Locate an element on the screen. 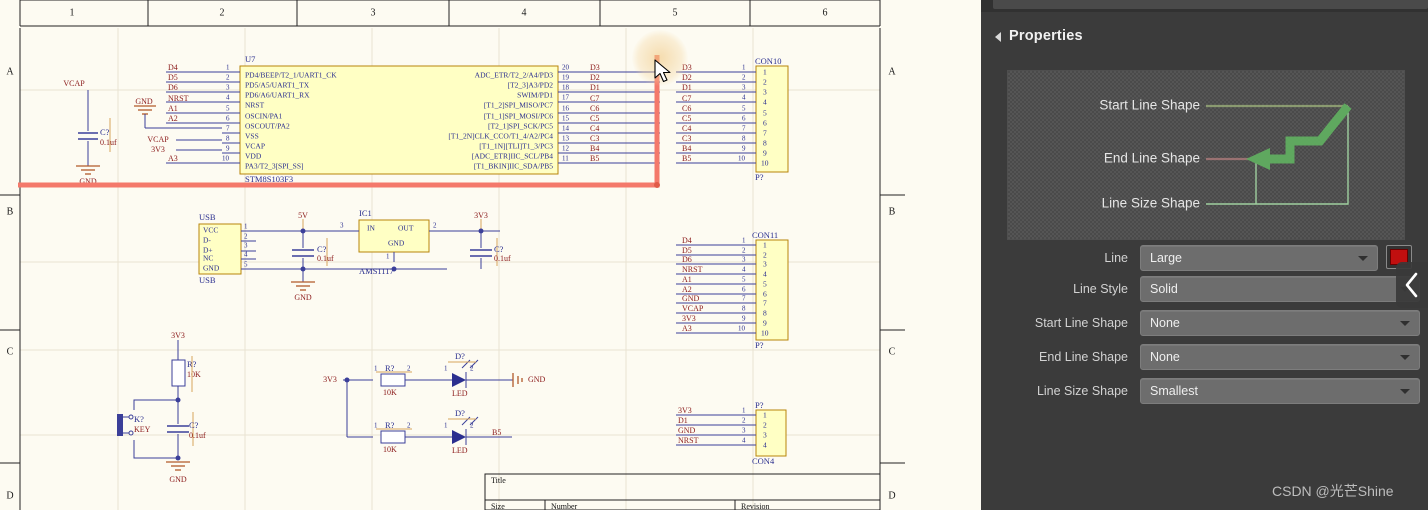 This screenshot has height=510, width=1428. u7-net-b5: B5 is located at coordinates (594, 158).